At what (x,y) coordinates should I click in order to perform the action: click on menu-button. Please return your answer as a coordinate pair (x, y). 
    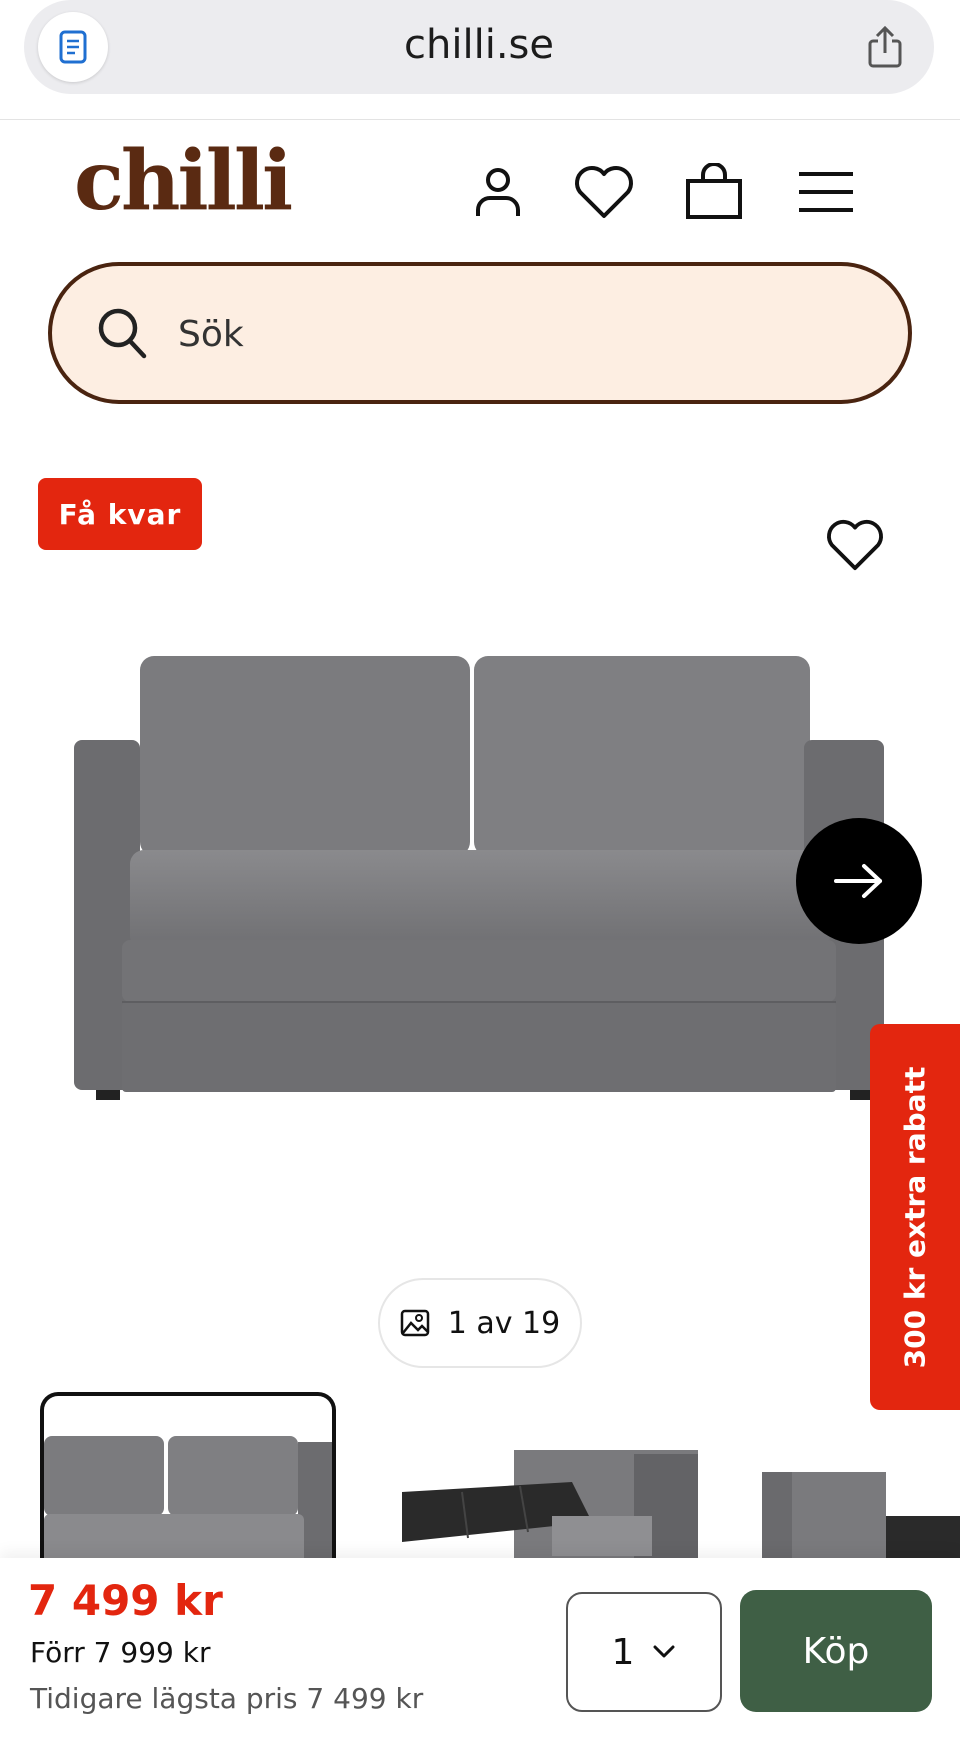
    Looking at the image, I should click on (826, 192).